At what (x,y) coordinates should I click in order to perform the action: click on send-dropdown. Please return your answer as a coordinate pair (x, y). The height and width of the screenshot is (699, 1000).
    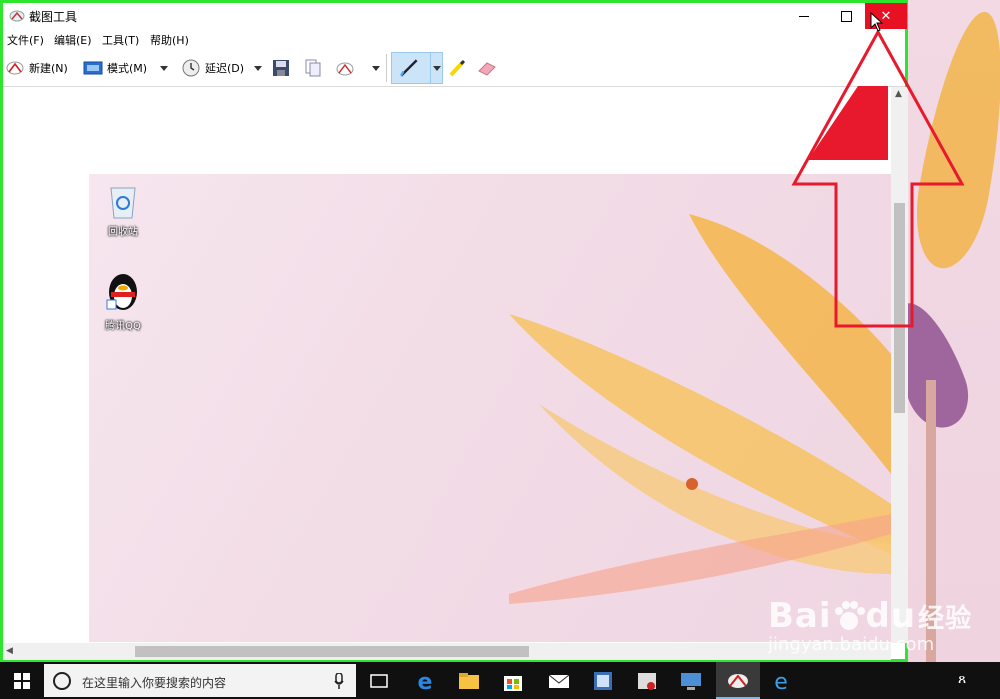
    Looking at the image, I should click on (376, 68).